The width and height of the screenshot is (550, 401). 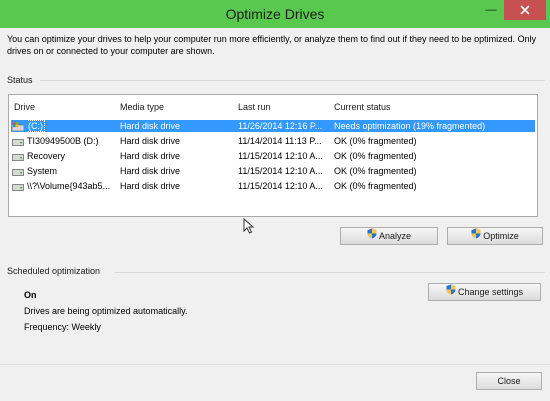 What do you see at coordinates (491, 10) in the screenshot?
I see `minimize-button: —` at bounding box center [491, 10].